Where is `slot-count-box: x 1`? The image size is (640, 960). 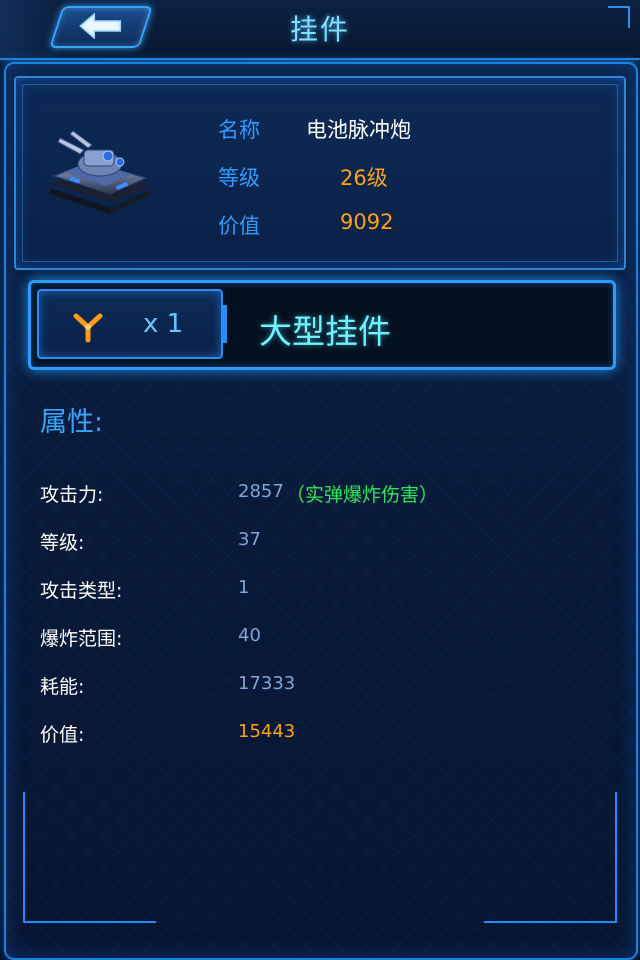 slot-count-box: x 1 is located at coordinates (132, 324).